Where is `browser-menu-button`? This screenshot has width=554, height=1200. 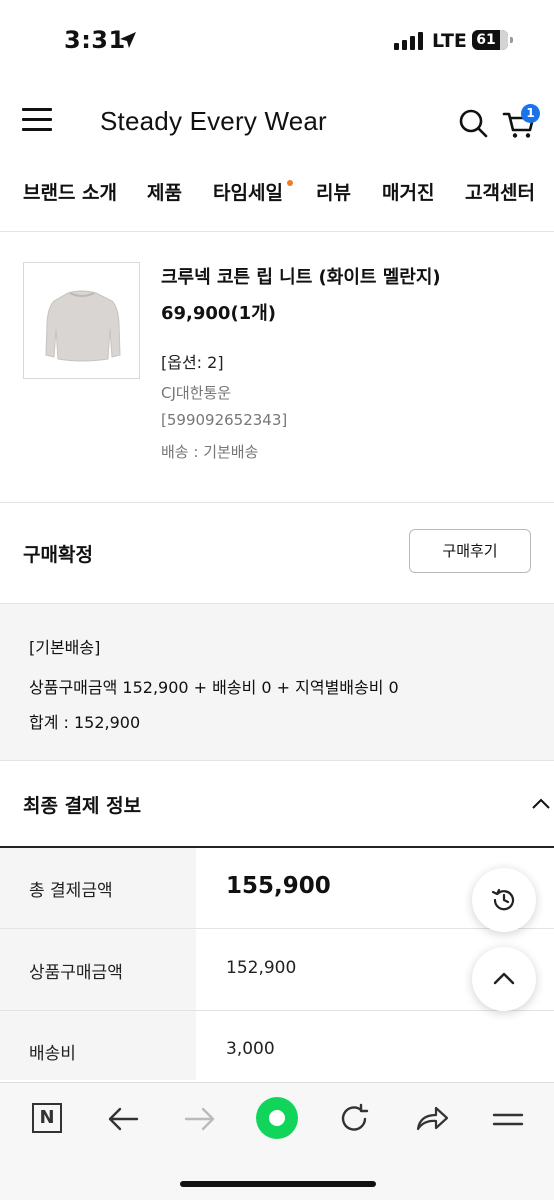 browser-menu-button is located at coordinates (508, 1119).